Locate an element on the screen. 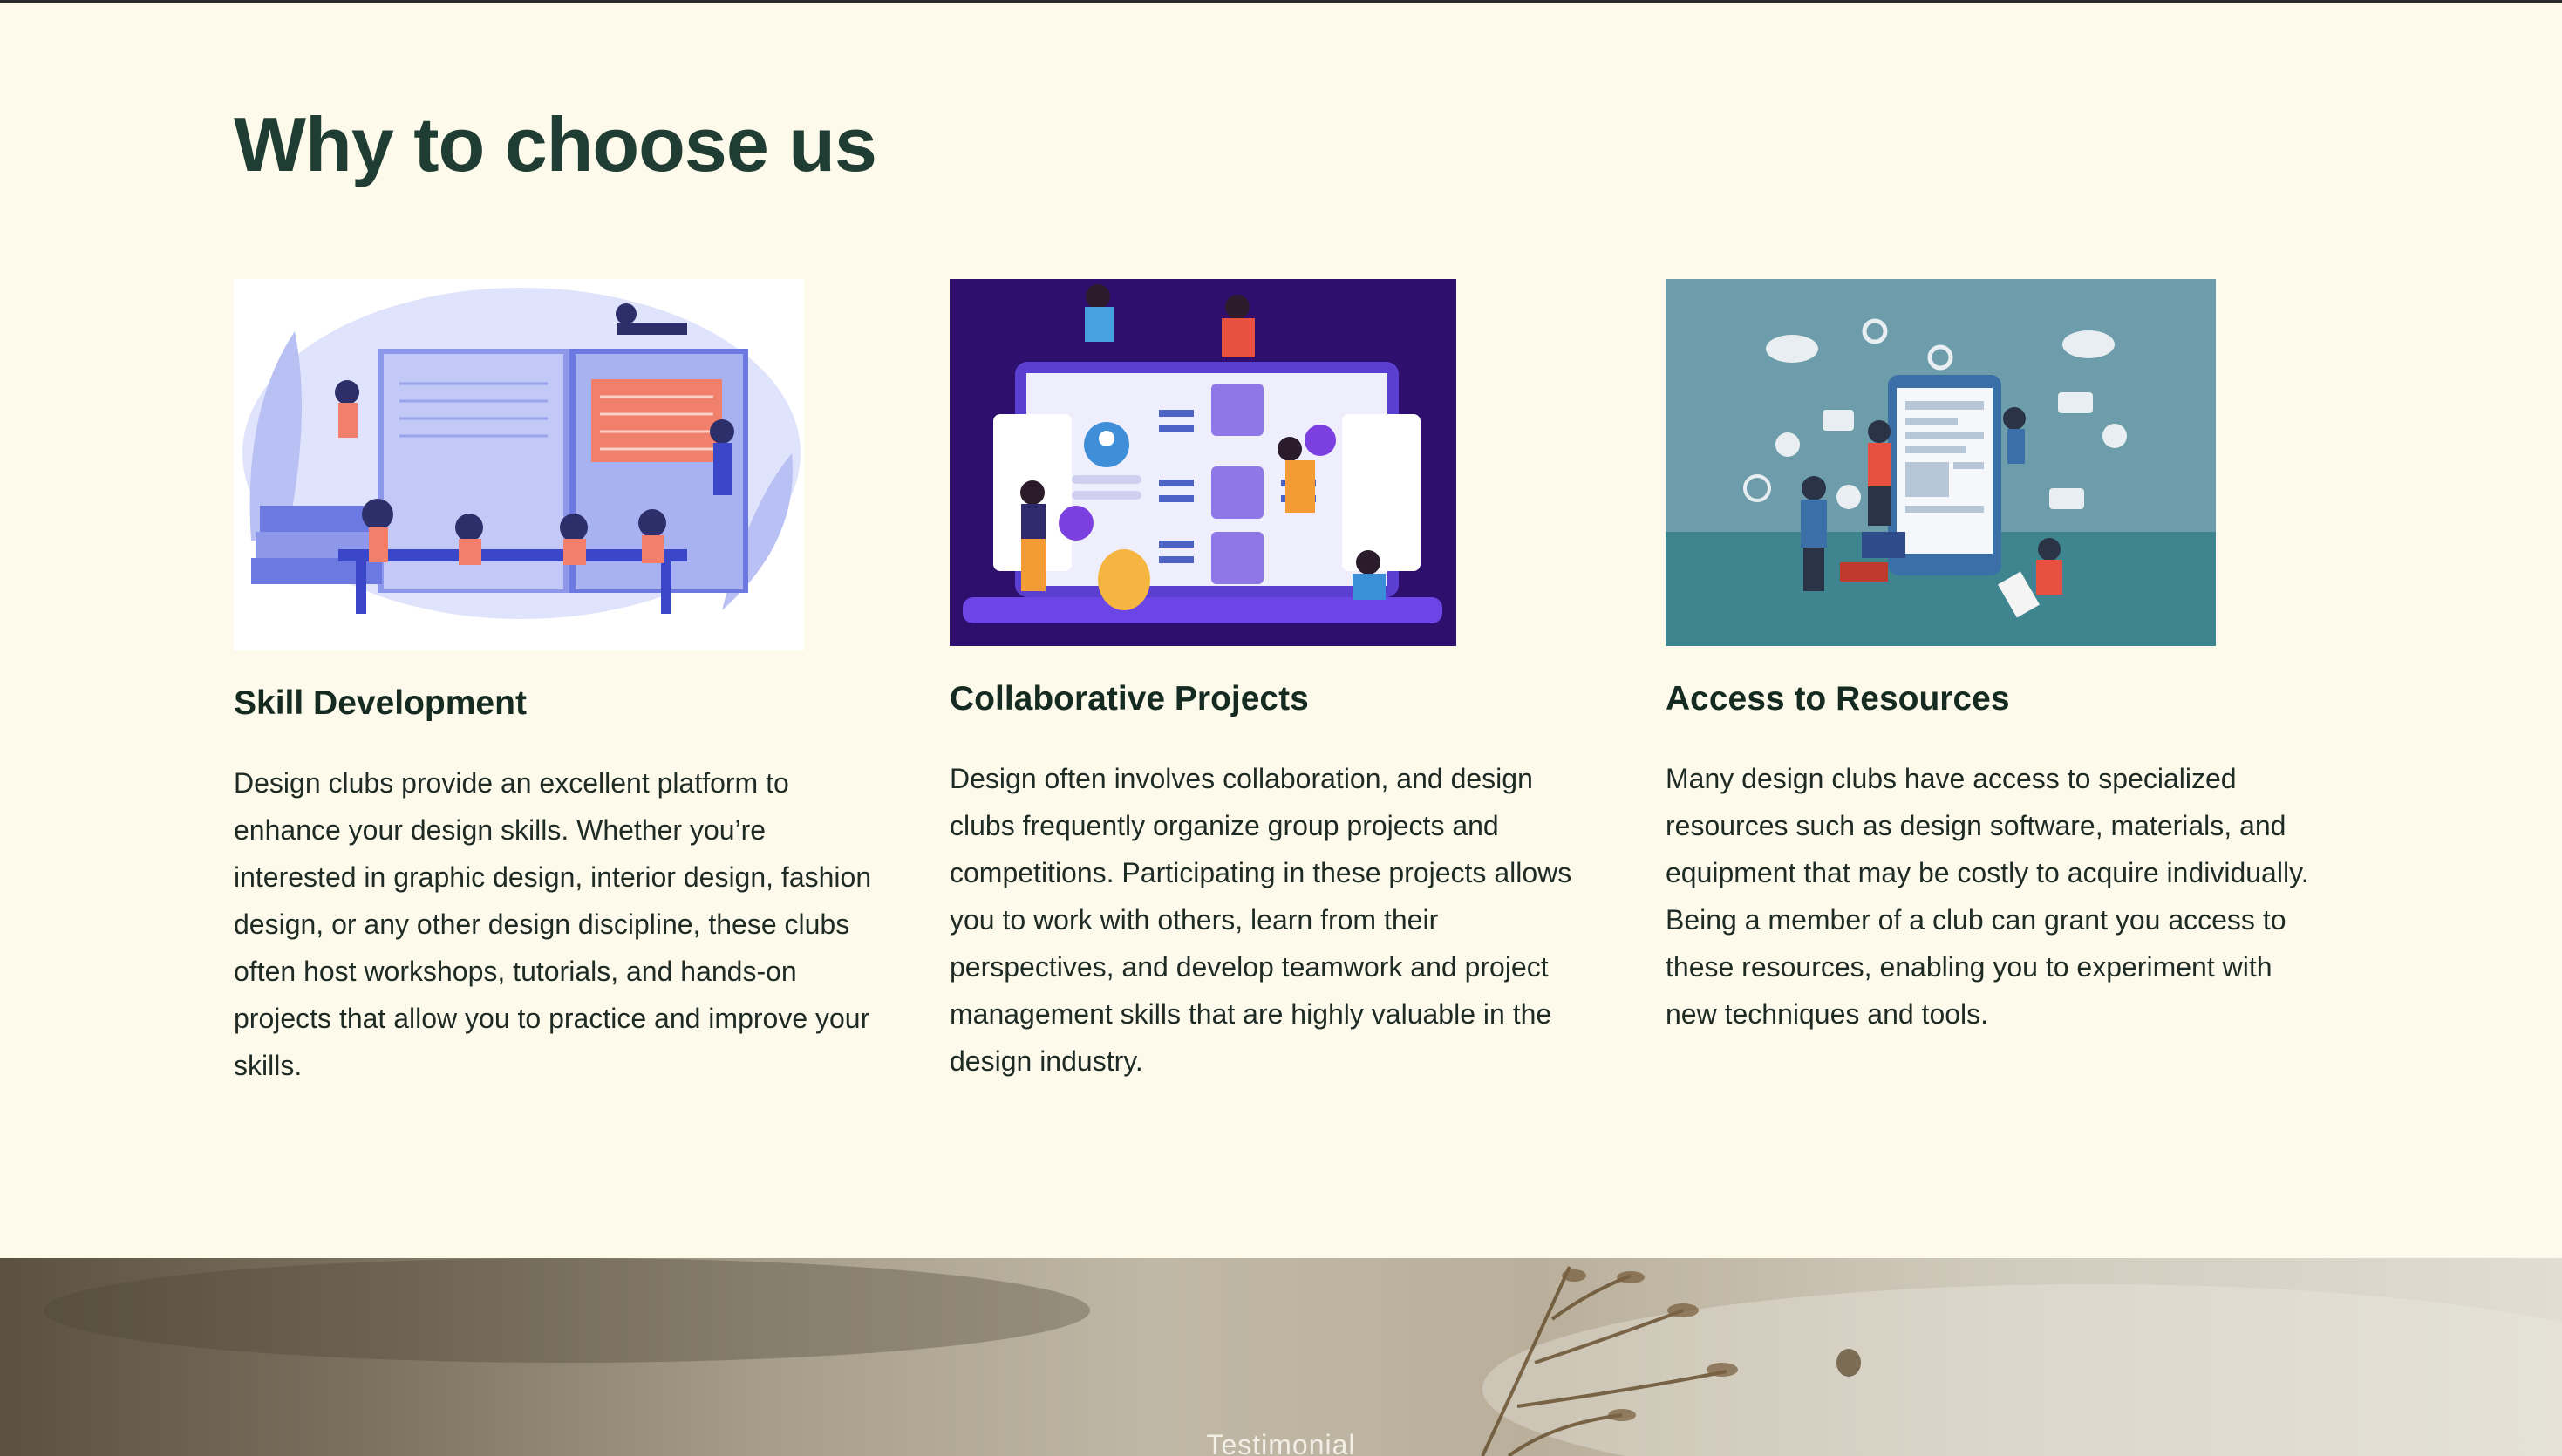  dried-plant-background is located at coordinates (1303, 1357).